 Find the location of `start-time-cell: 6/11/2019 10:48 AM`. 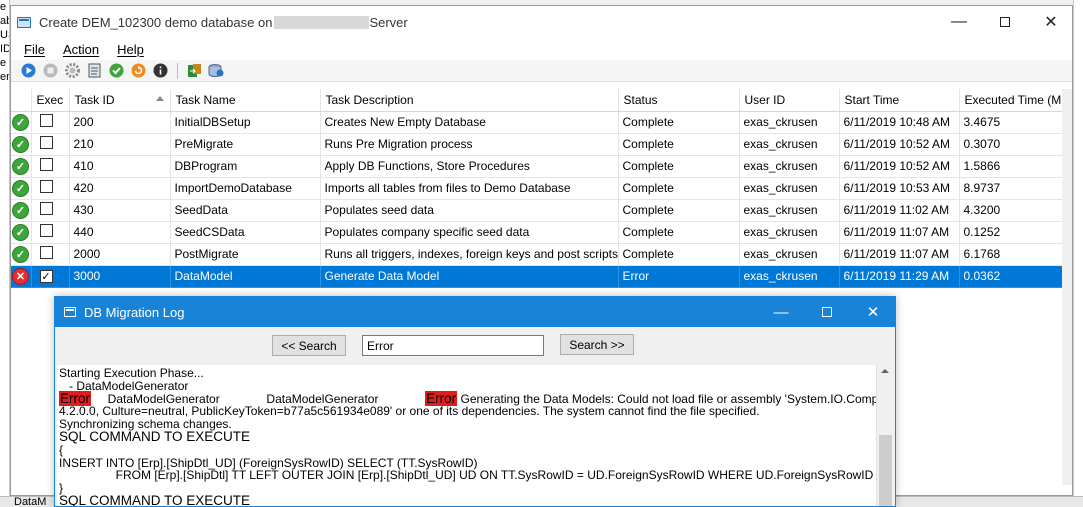

start-time-cell: 6/11/2019 10:48 AM is located at coordinates (899, 122).